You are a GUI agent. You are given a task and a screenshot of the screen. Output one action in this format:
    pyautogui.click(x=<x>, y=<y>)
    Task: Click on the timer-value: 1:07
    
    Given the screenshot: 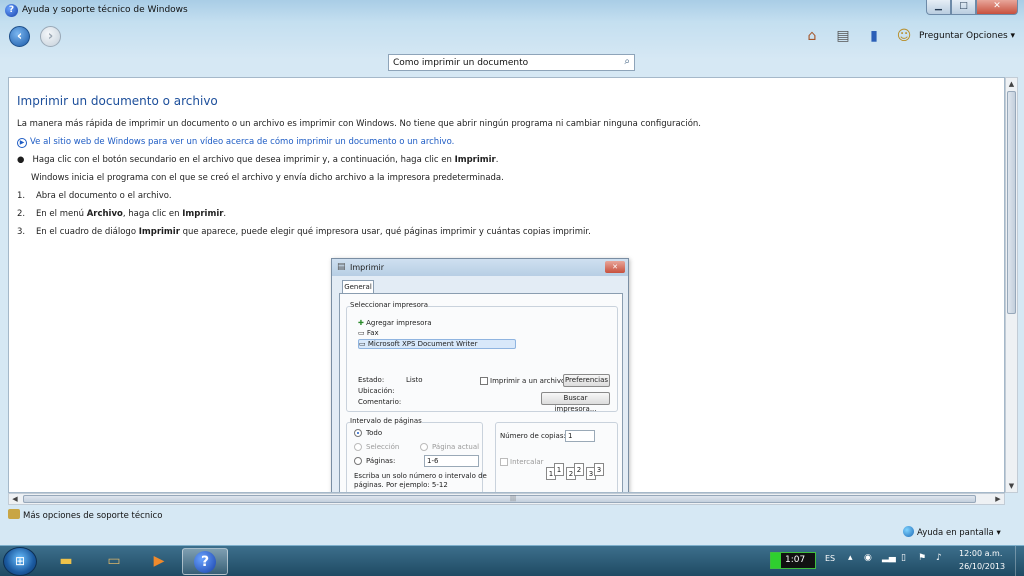 What is the action you would take?
    pyautogui.click(x=795, y=560)
    